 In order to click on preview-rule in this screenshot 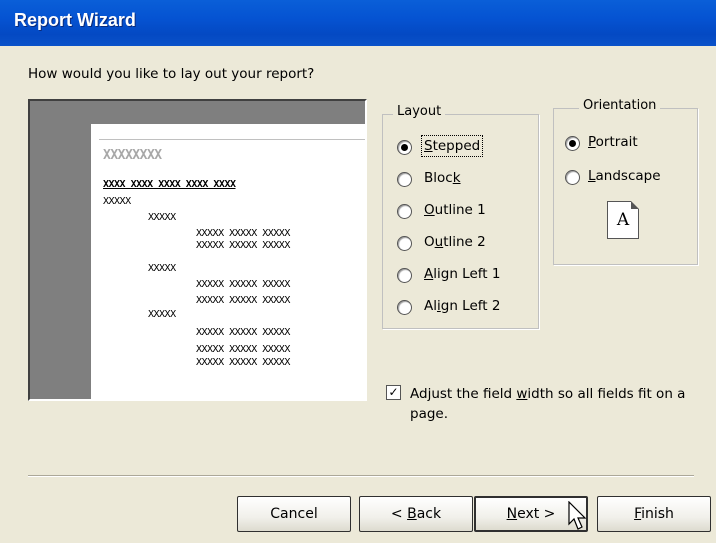, I will do `click(232, 139)`.